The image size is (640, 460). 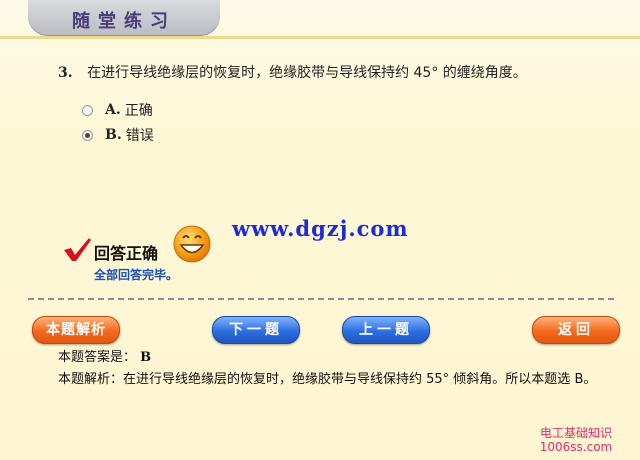 I want to click on site-watermark-line1: 电工基础知识, so click(x=575, y=433).